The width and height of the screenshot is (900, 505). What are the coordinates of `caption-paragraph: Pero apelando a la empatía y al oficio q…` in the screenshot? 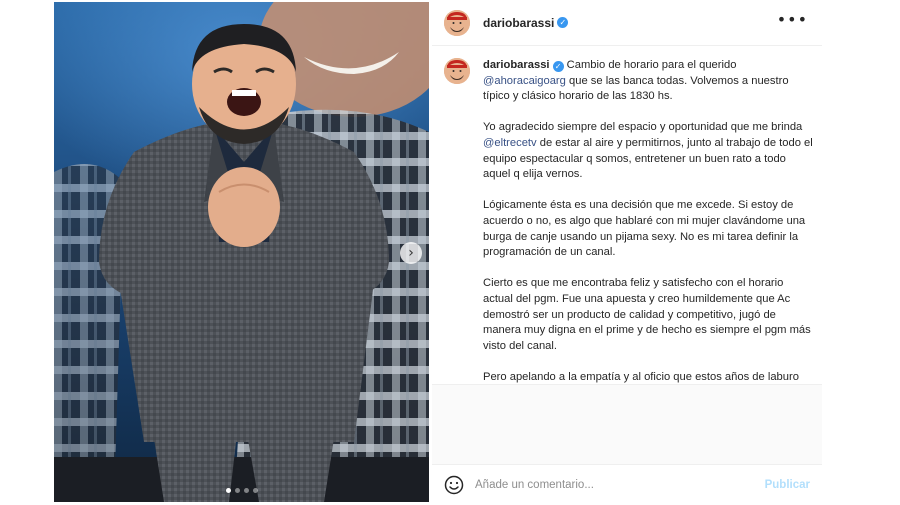 It's located at (648, 377).